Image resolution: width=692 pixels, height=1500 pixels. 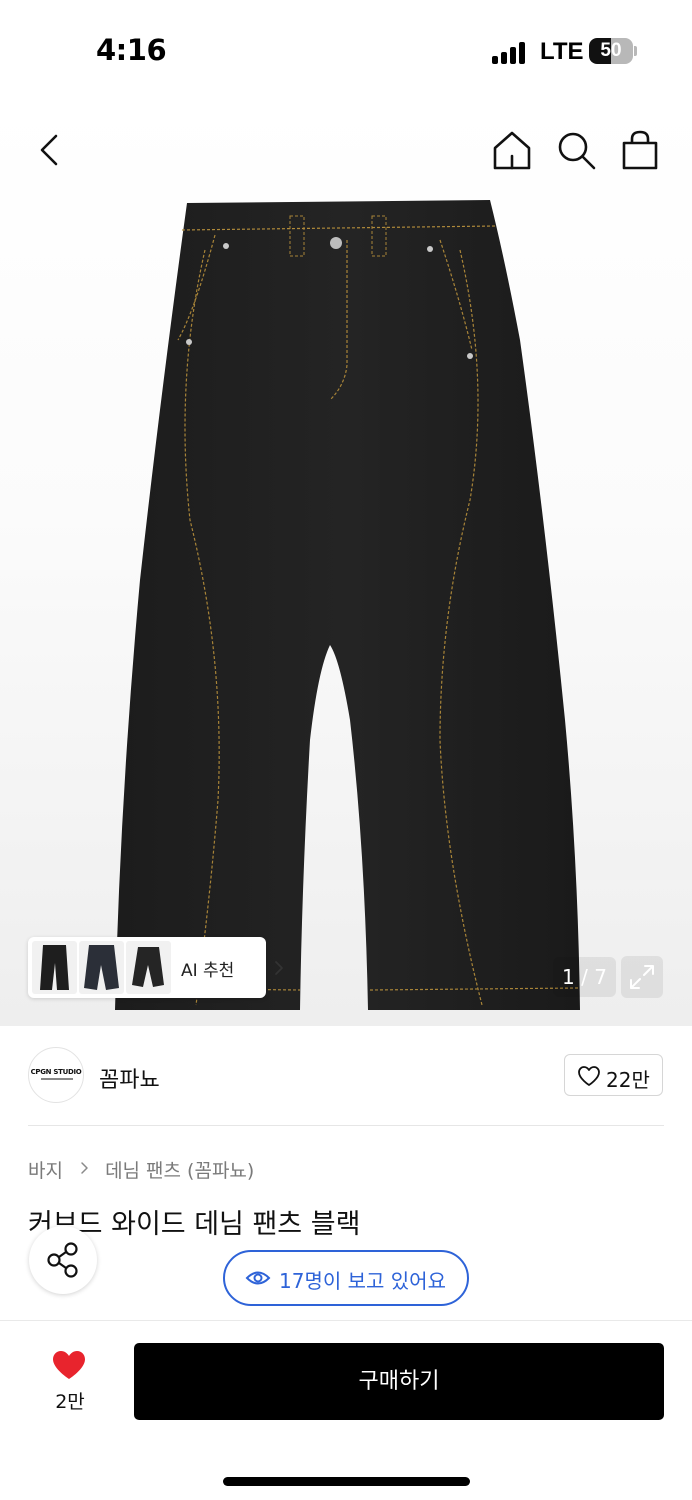 I want to click on viewers-badge: 17명이 보고 있어요, so click(x=346, y=1278).